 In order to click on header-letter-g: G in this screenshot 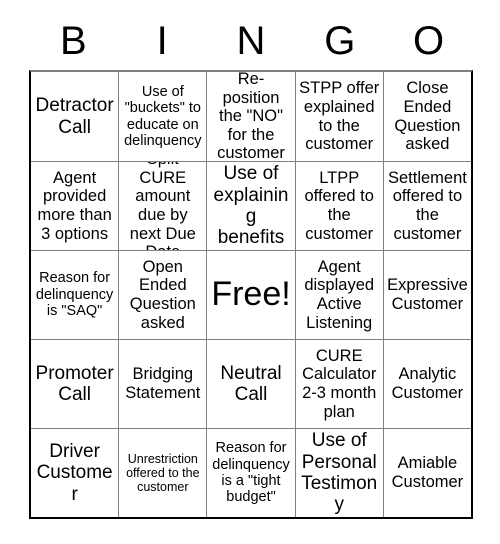, I will do `click(340, 41)`.